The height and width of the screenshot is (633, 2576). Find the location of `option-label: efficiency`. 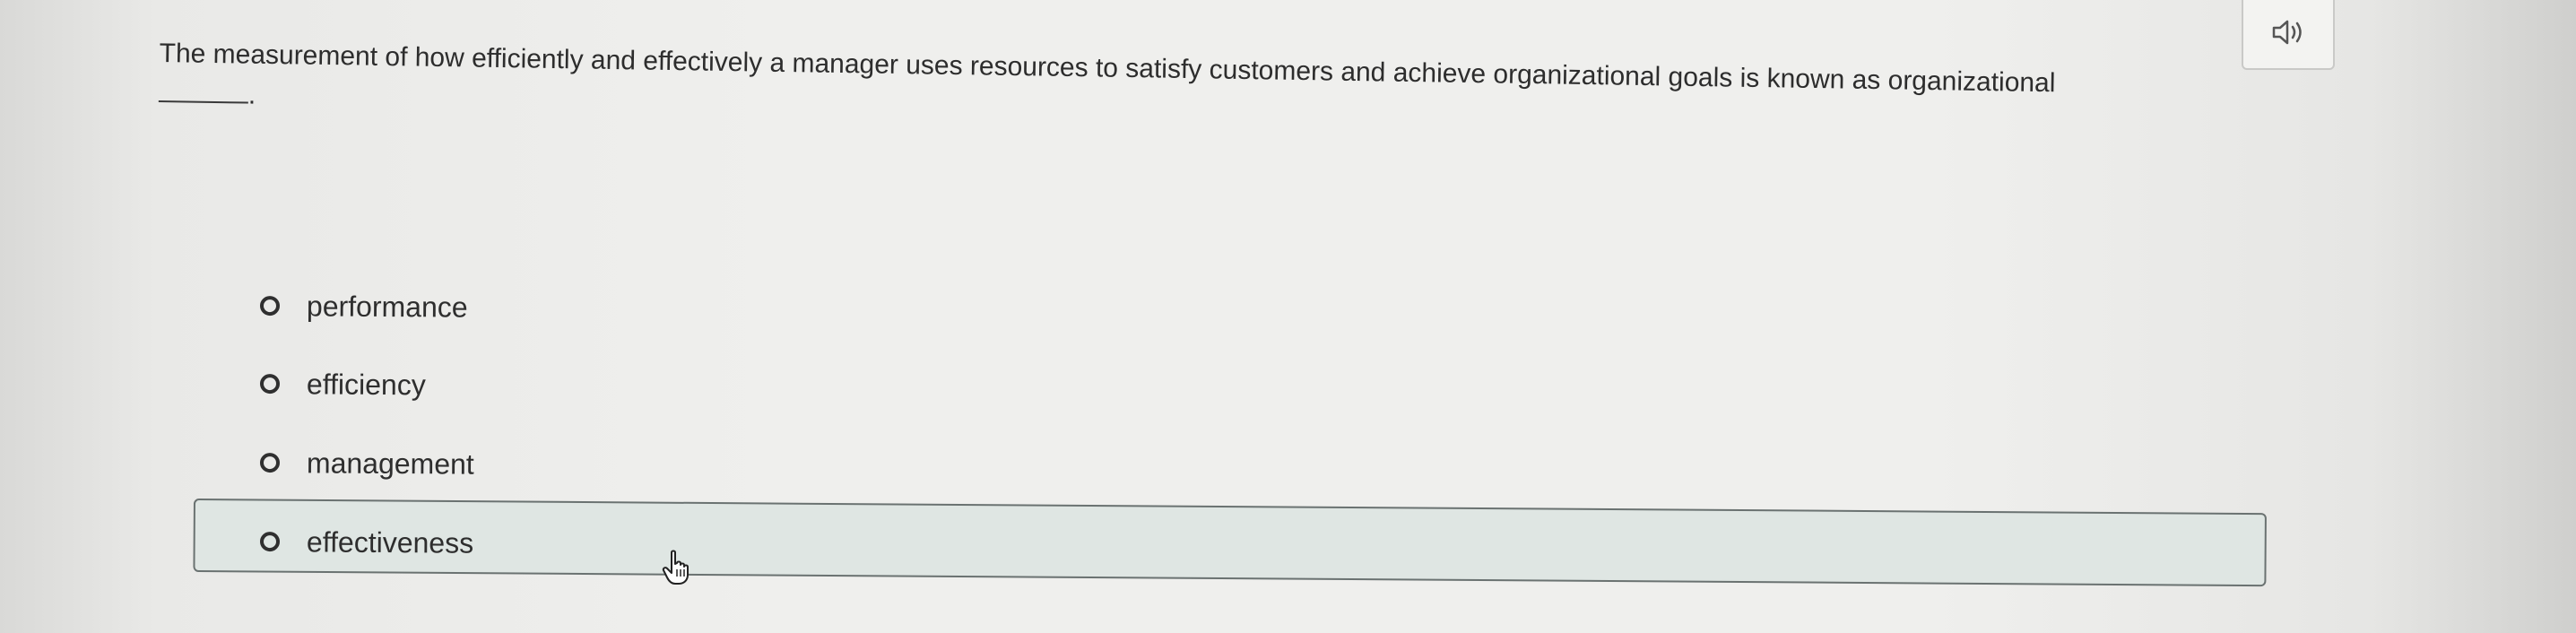

option-label: efficiency is located at coordinates (366, 384).